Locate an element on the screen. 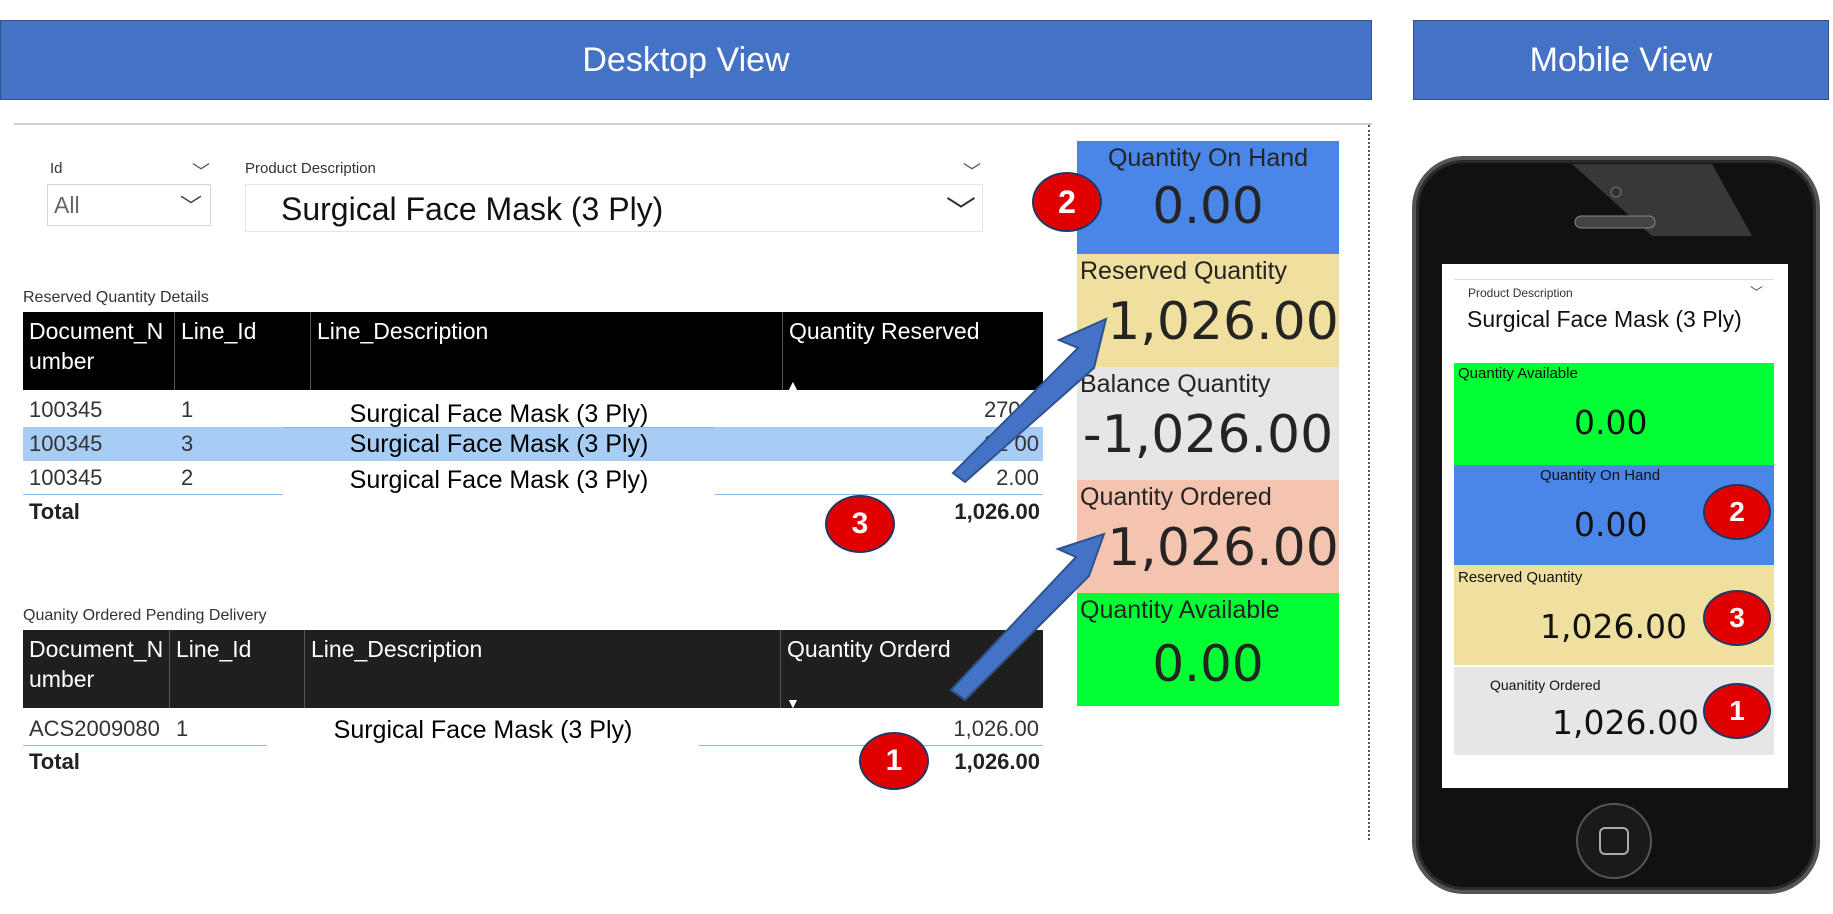  card-label: Reserved Quantity is located at coordinates (1520, 577).